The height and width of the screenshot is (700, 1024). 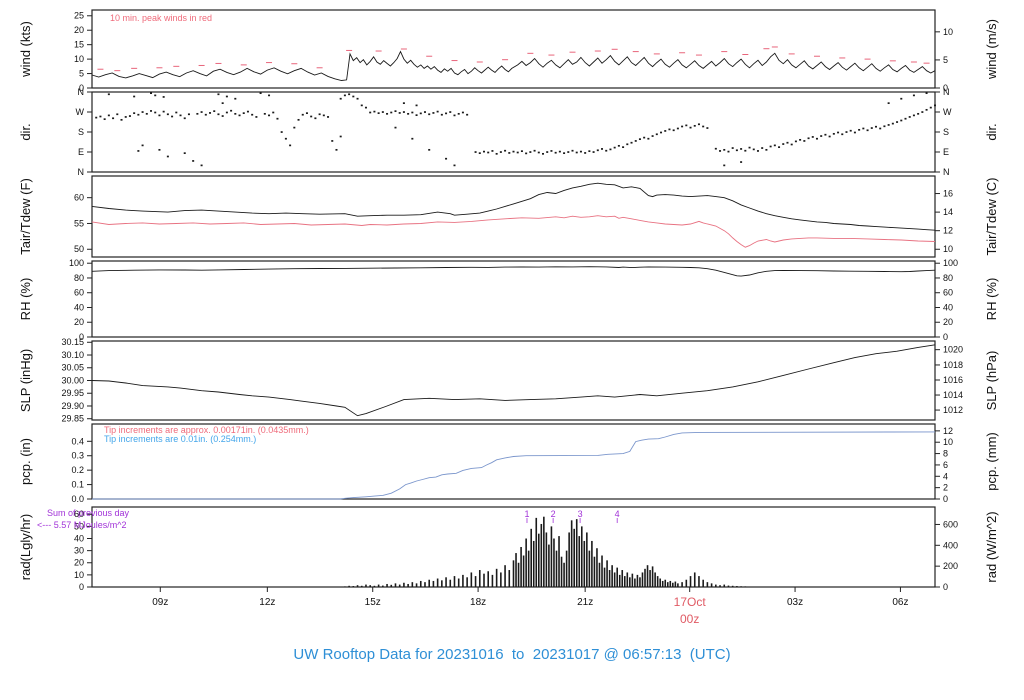 I want to click on x-tick-label: 03z, so click(x=795, y=602).